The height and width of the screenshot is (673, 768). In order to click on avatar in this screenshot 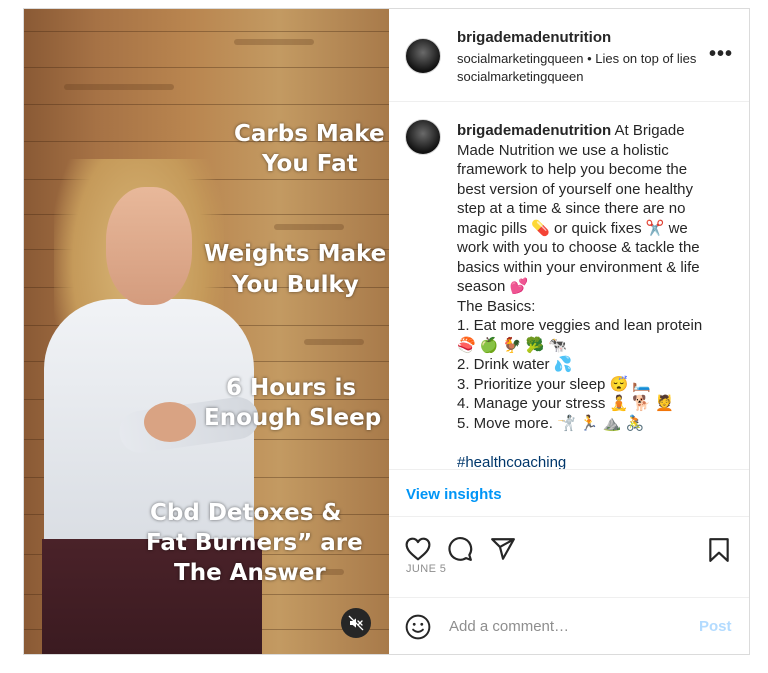, I will do `click(423, 56)`.